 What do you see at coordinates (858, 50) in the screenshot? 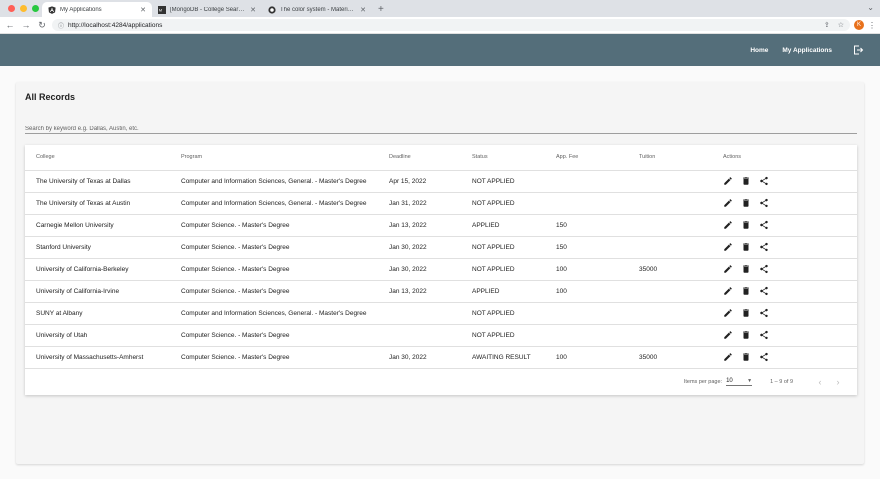
I see `logout-icon` at bounding box center [858, 50].